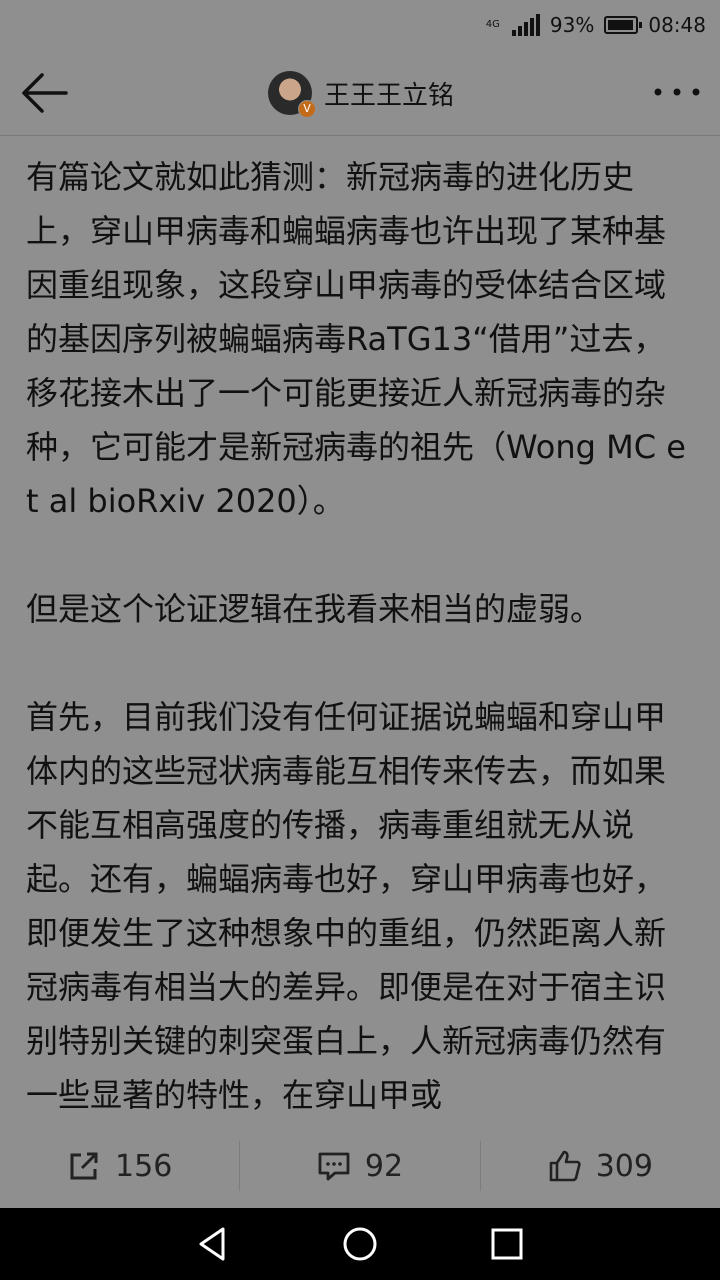 The image size is (720, 1280). I want to click on comment-icon, so click(334, 1166).